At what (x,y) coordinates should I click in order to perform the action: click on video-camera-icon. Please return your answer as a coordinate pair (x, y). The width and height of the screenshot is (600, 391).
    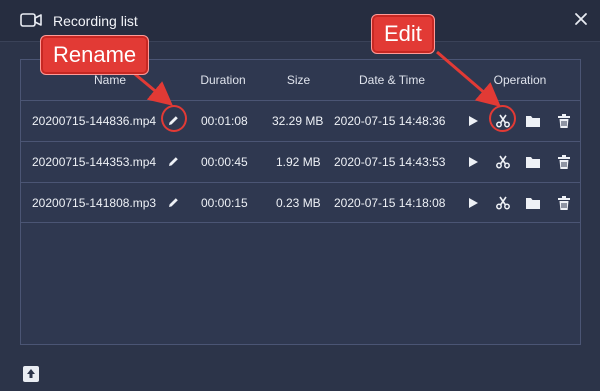
    Looking at the image, I should click on (31, 20).